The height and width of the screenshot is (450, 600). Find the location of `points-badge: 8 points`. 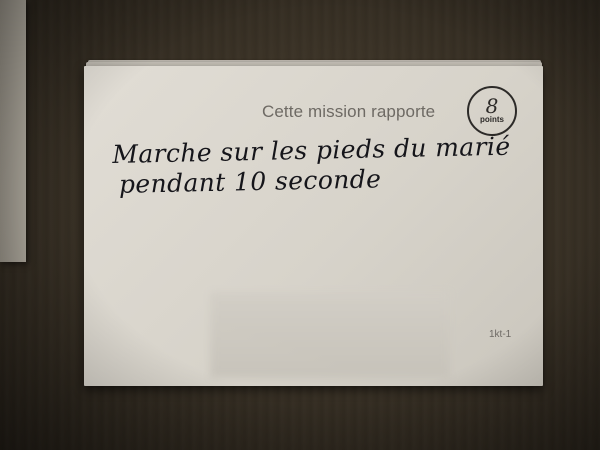

points-badge: 8 points is located at coordinates (492, 111).